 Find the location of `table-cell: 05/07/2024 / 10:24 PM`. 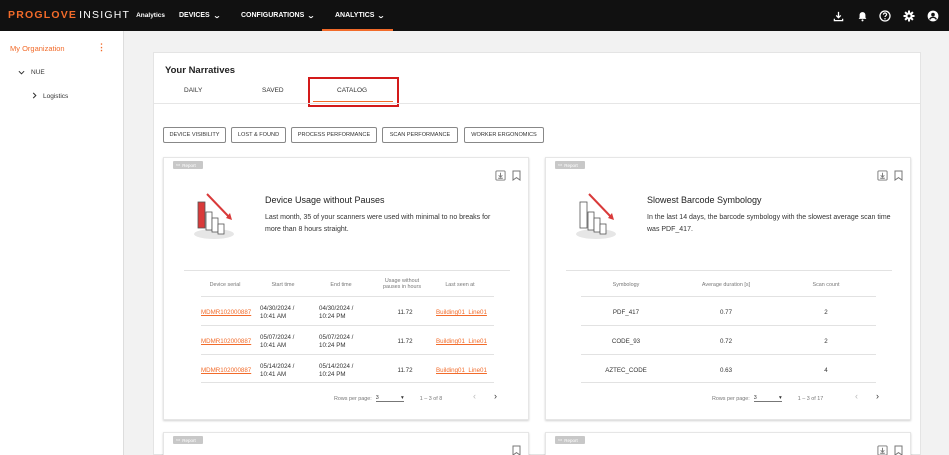

table-cell: 05/07/2024 / 10:24 PM is located at coordinates (336, 341).